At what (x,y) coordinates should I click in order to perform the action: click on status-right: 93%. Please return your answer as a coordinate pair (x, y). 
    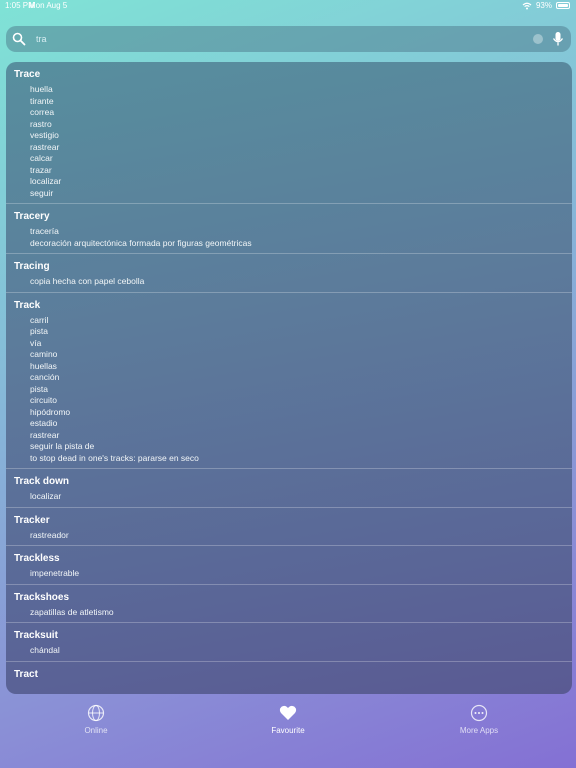
    Looking at the image, I should click on (546, 5).